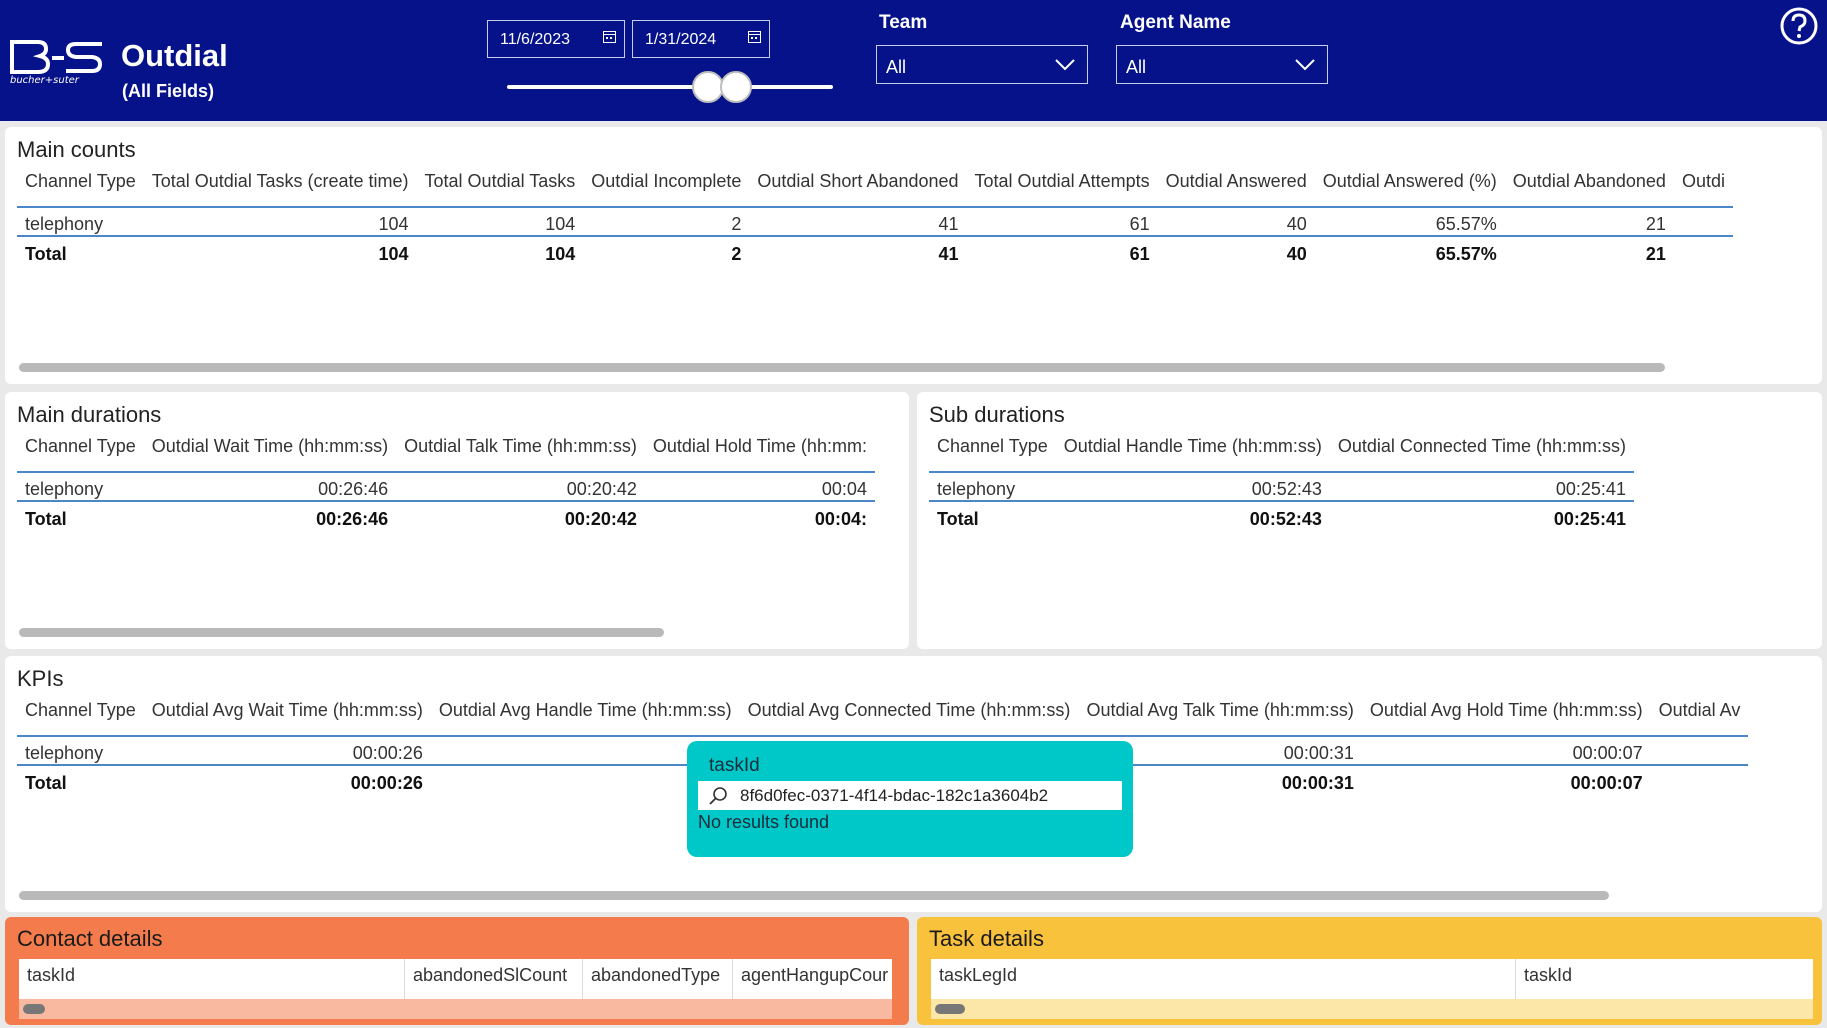 The width and height of the screenshot is (1827, 1028). Describe the element at coordinates (1506, 711) in the screenshot. I see `column-header: Outdial Avg Hold Time (hh:mm:ss)` at that location.